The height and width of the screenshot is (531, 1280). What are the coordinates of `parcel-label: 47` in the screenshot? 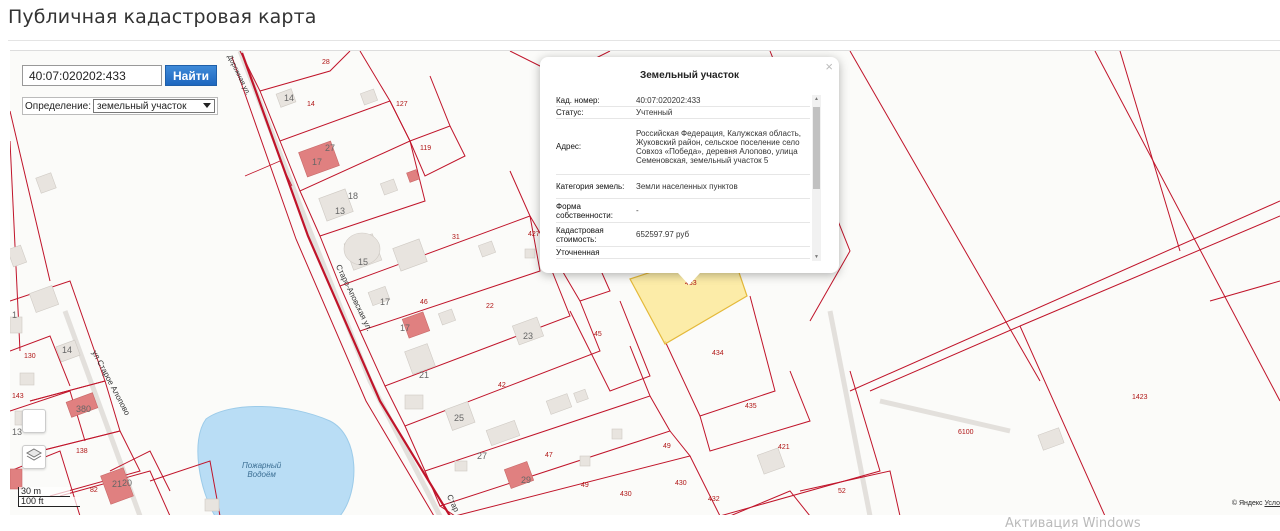 It's located at (549, 455).